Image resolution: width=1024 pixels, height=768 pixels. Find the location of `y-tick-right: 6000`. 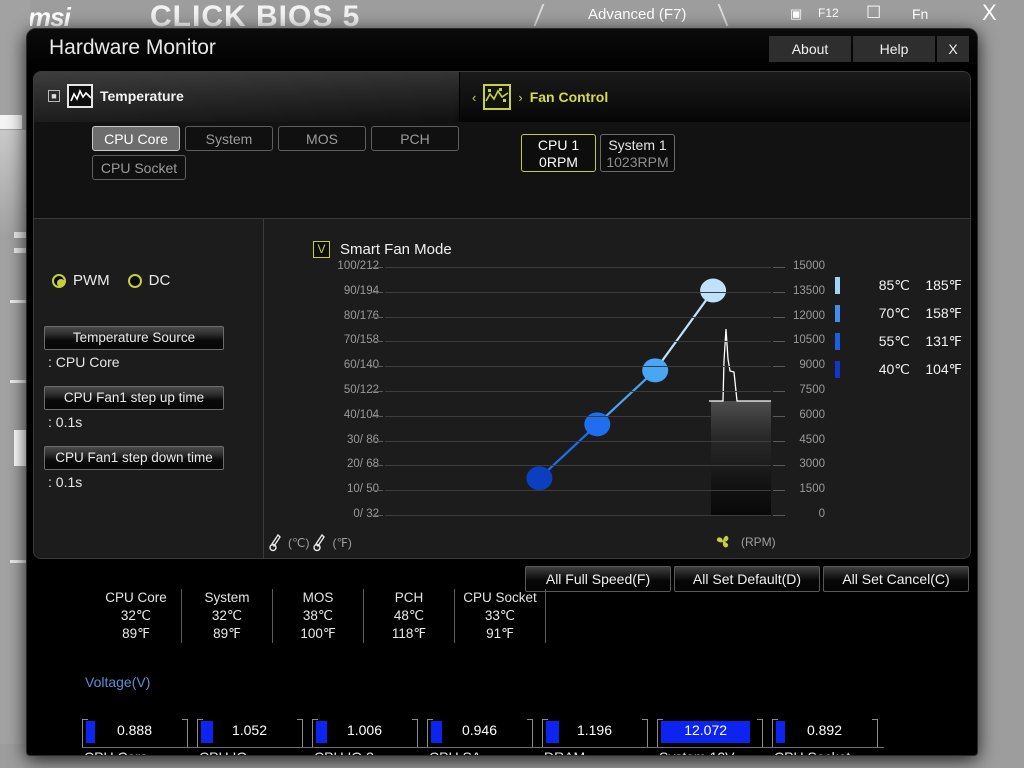

y-tick-right: 6000 is located at coordinates (812, 414).